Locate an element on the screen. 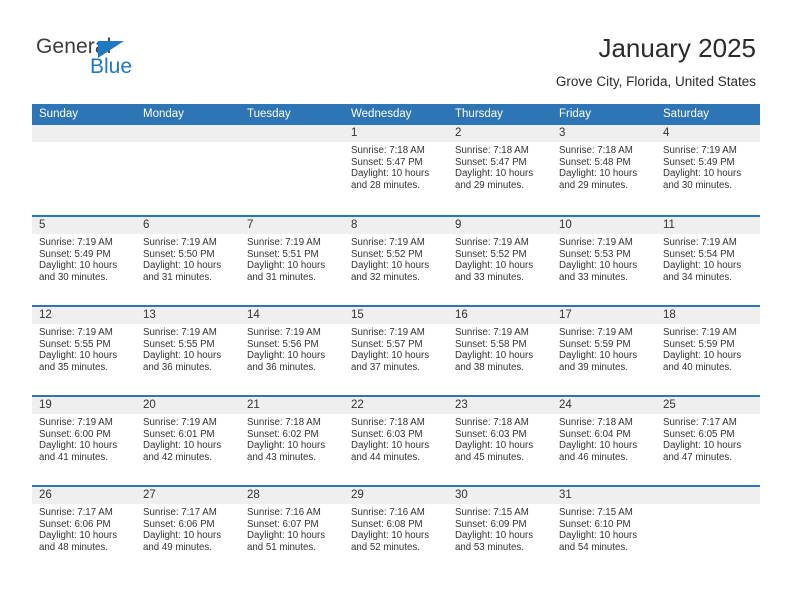 This screenshot has width=792, height=612. sunset-text: Sunset: 5:51 PM is located at coordinates (283, 254).